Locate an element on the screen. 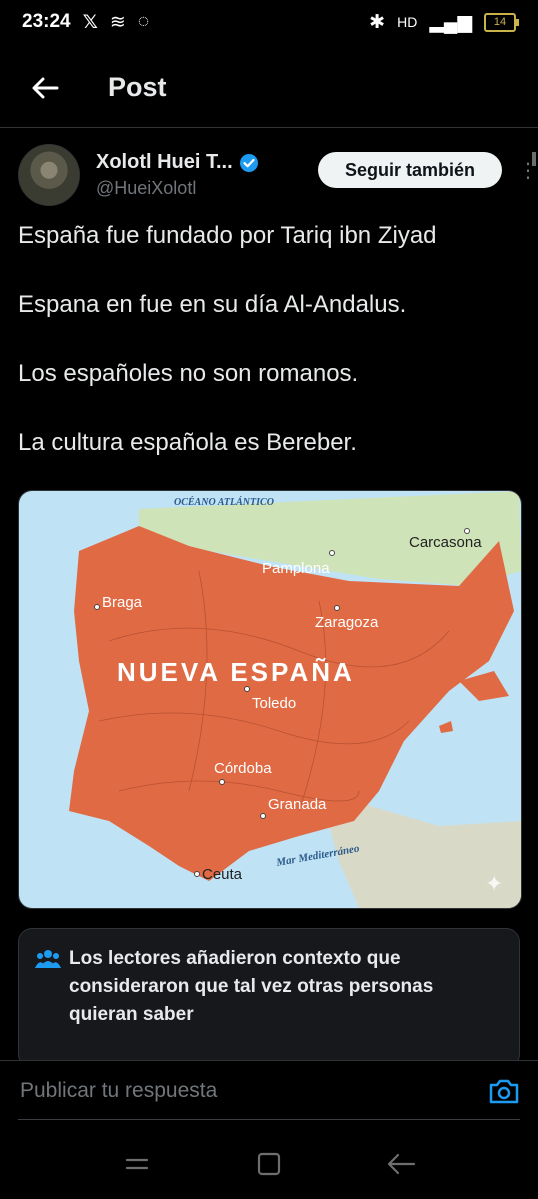 The height and width of the screenshot is (1199, 538). verified-badge-icon is located at coordinates (248, 162).